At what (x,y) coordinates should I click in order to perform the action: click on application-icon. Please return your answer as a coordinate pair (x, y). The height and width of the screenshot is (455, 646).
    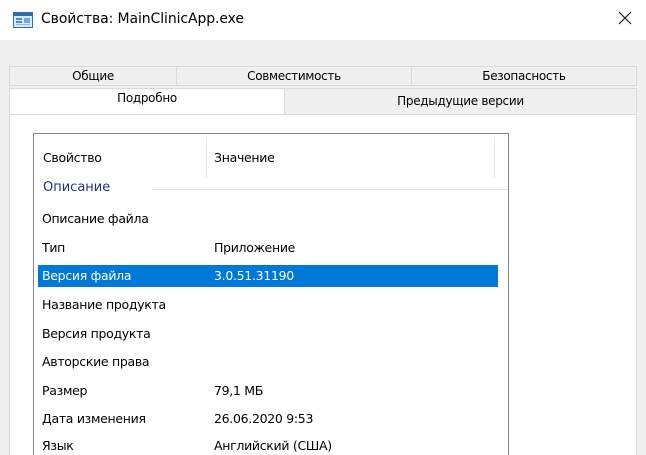
    Looking at the image, I should click on (23, 20).